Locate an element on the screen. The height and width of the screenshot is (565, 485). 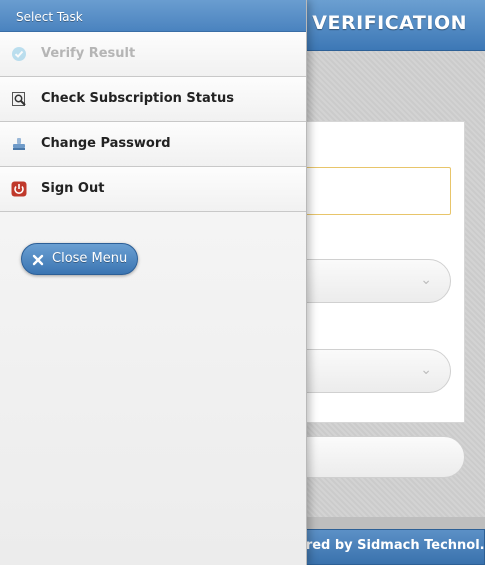
menu-item-label: Check Subscription Status is located at coordinates (137, 98).